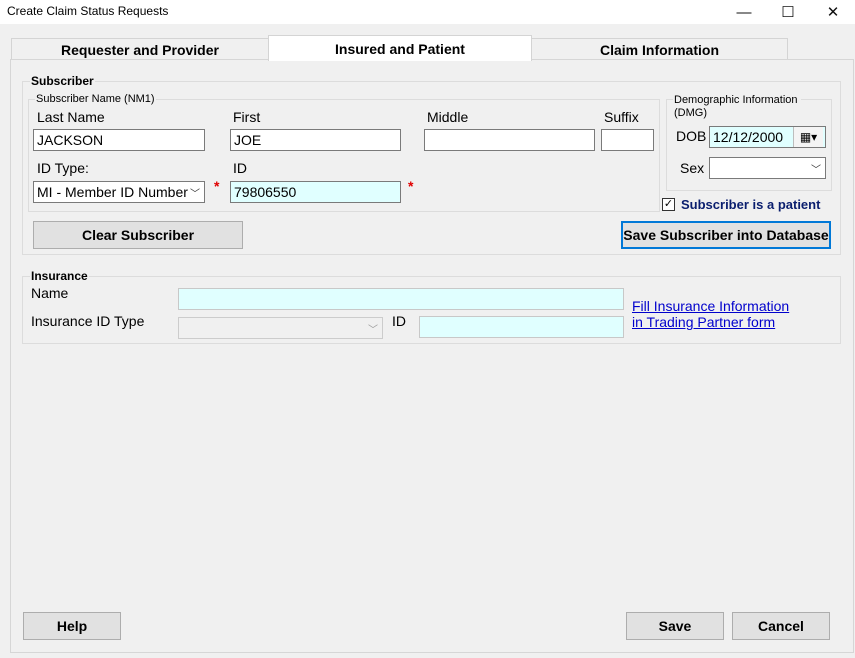 This screenshot has width=855, height=658. I want to click on subscriber-name-group-title: Subscriber Name (NM1), so click(95, 99).